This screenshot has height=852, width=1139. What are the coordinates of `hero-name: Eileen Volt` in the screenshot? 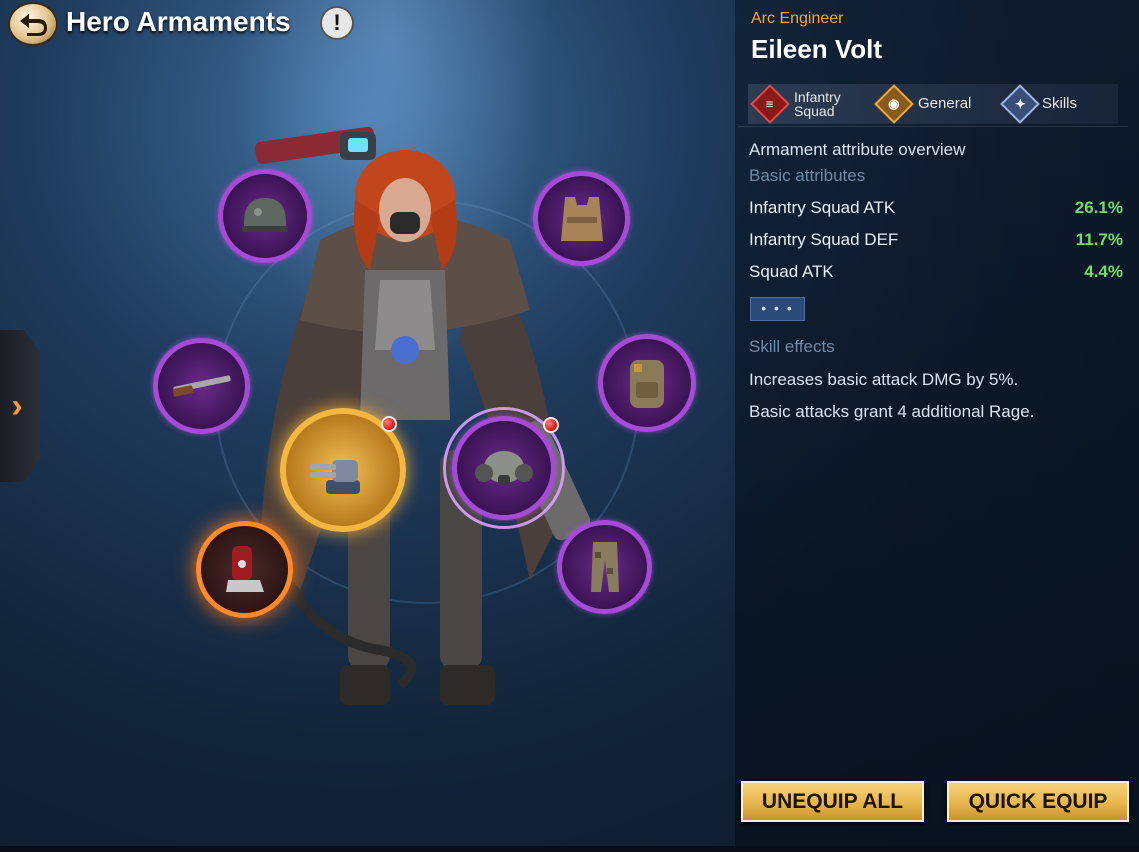 It's located at (816, 49).